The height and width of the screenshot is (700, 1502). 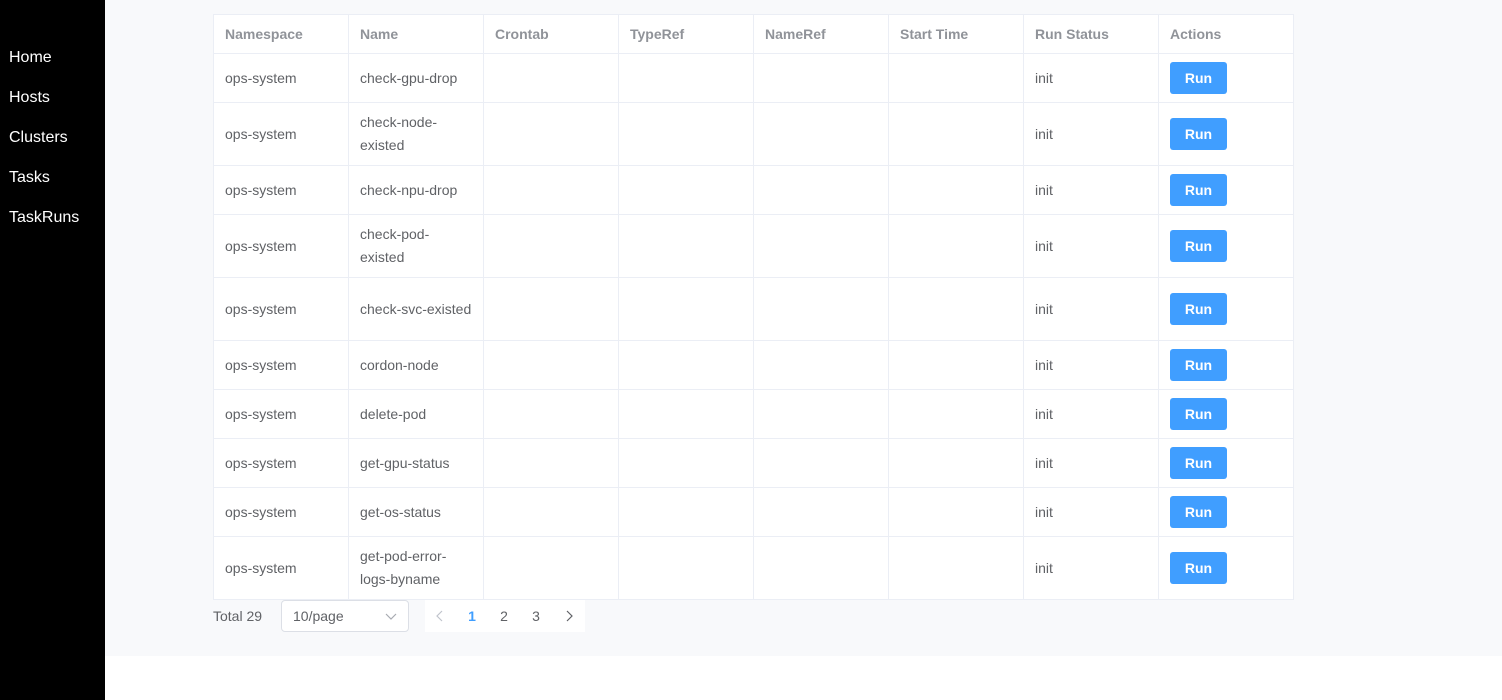 I want to click on sidebar-item-clusters: Clusters, so click(x=38, y=138).